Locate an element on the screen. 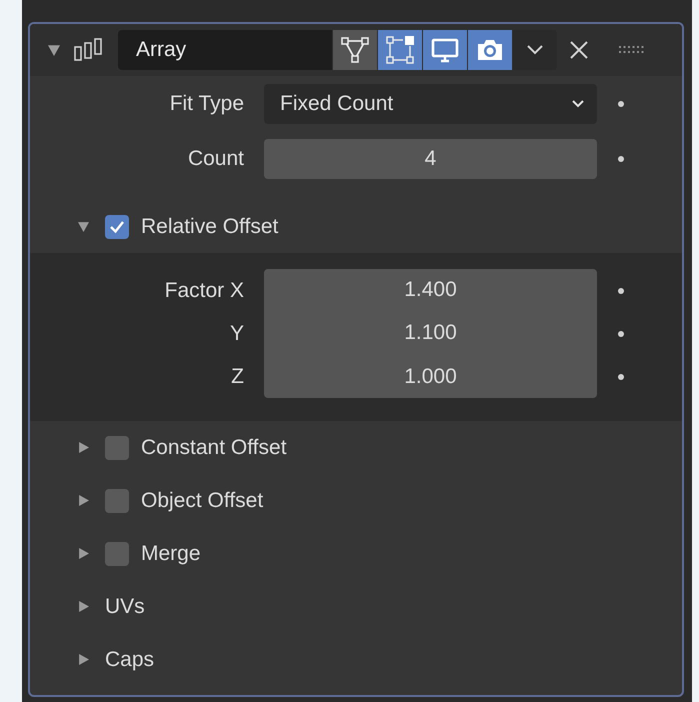 This screenshot has width=699, height=702. field-label: Fit Type is located at coordinates (206, 104).